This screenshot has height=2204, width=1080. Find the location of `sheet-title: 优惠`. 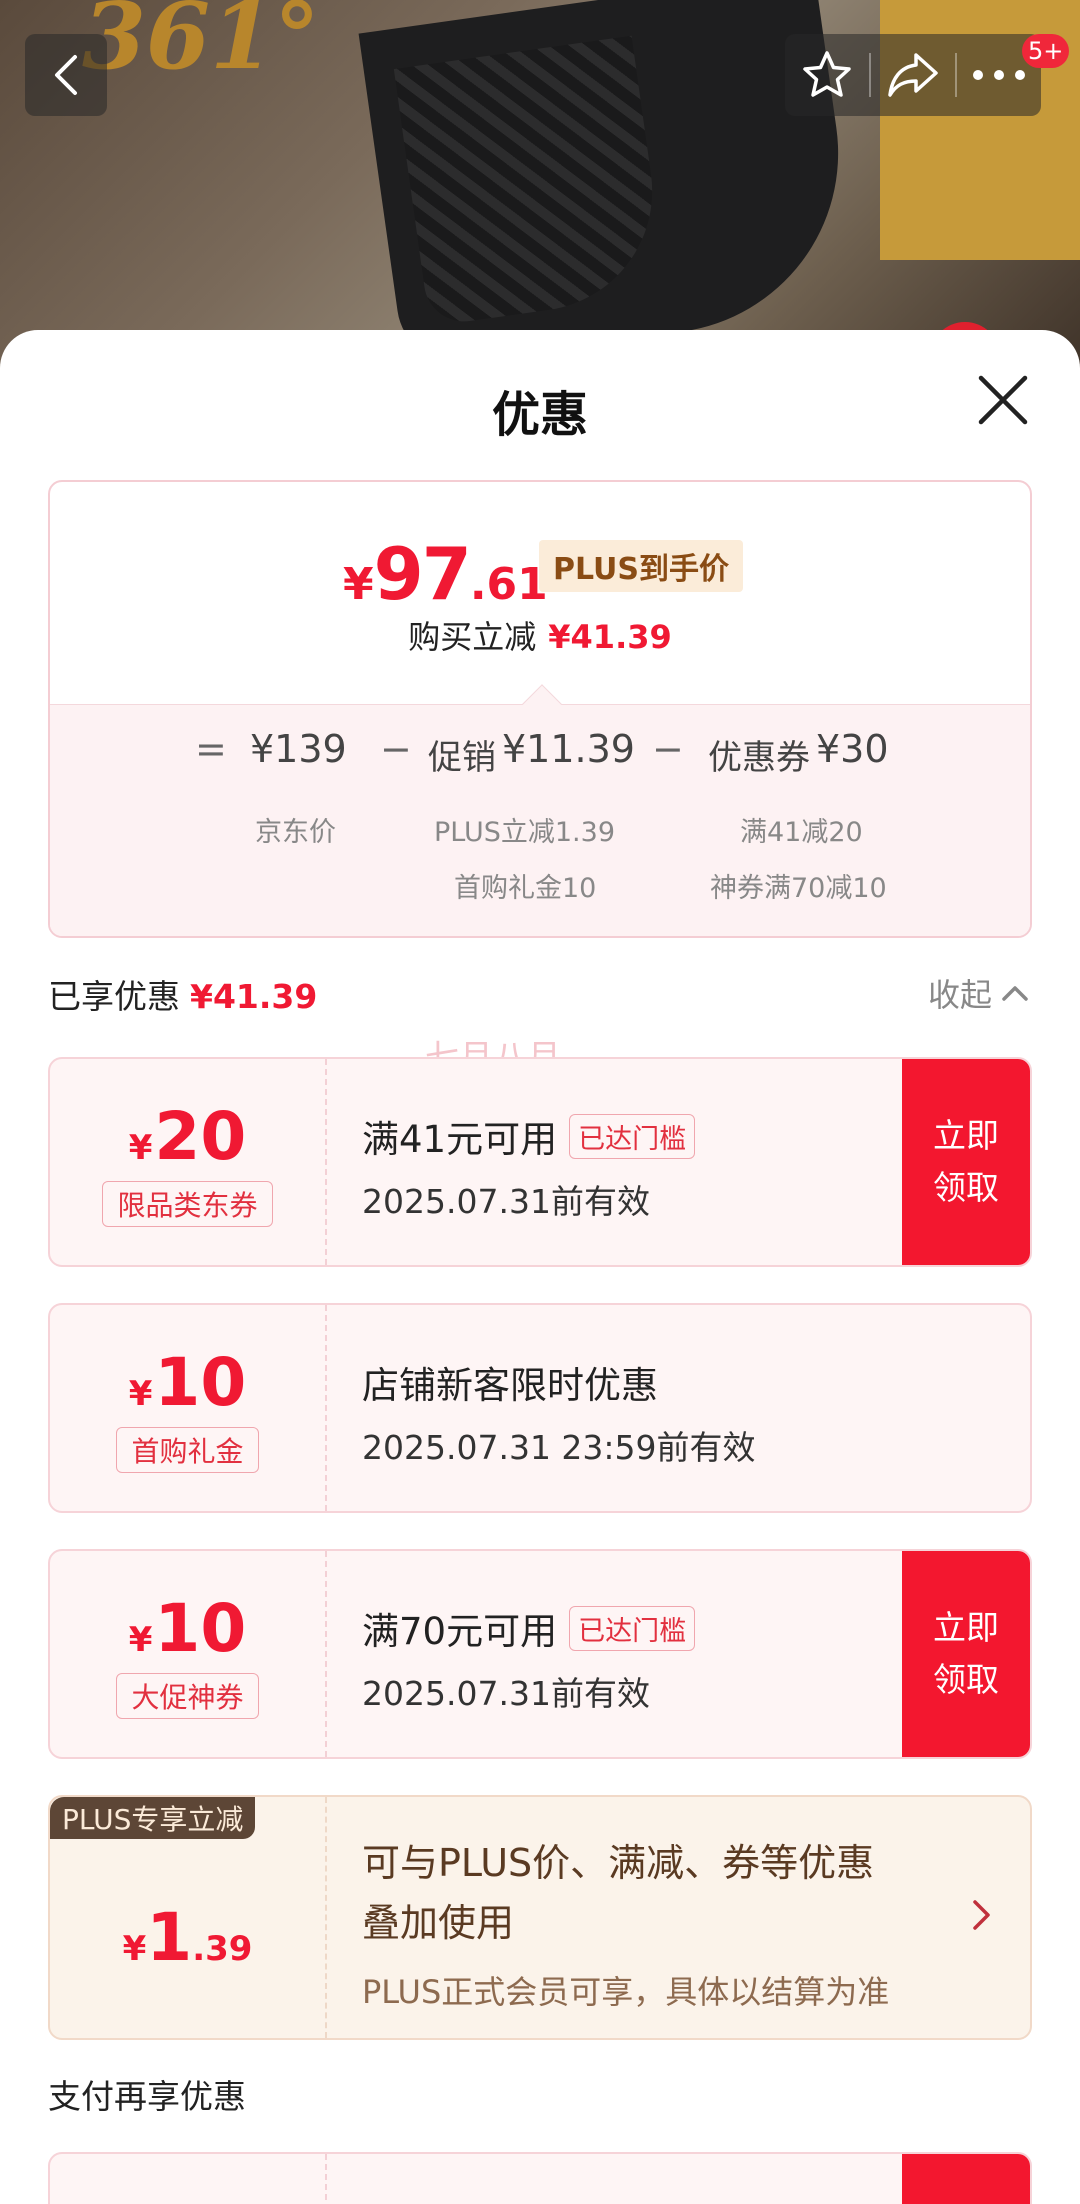

sheet-title: 优惠 is located at coordinates (539, 415).